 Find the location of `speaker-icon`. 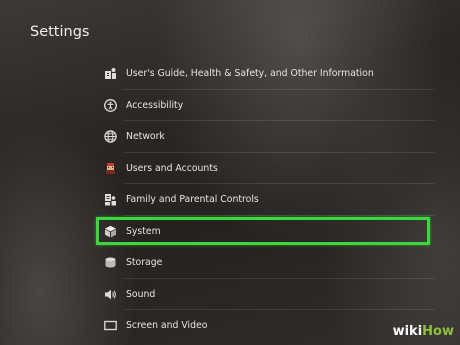

speaker-icon is located at coordinates (110, 294).